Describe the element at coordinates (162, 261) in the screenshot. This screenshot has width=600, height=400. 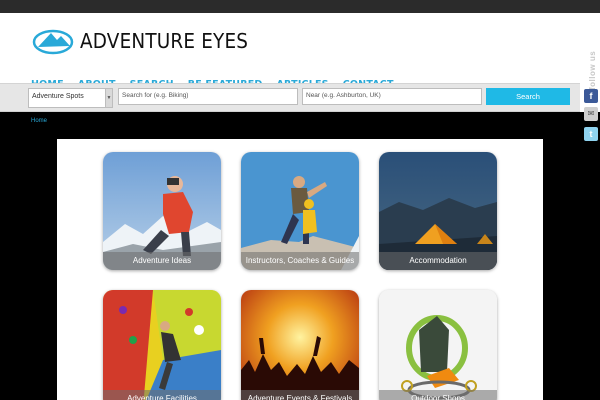
I see `tile-label: Adventure Ideas` at that location.